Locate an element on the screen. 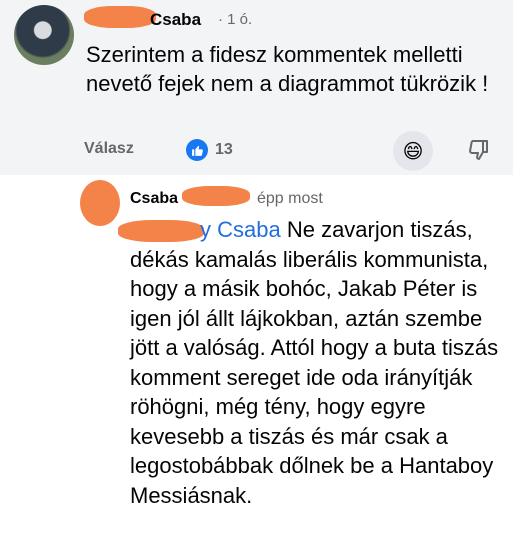 The image size is (513, 540). laughing-emoji-icon: 😄 is located at coordinates (413, 151).